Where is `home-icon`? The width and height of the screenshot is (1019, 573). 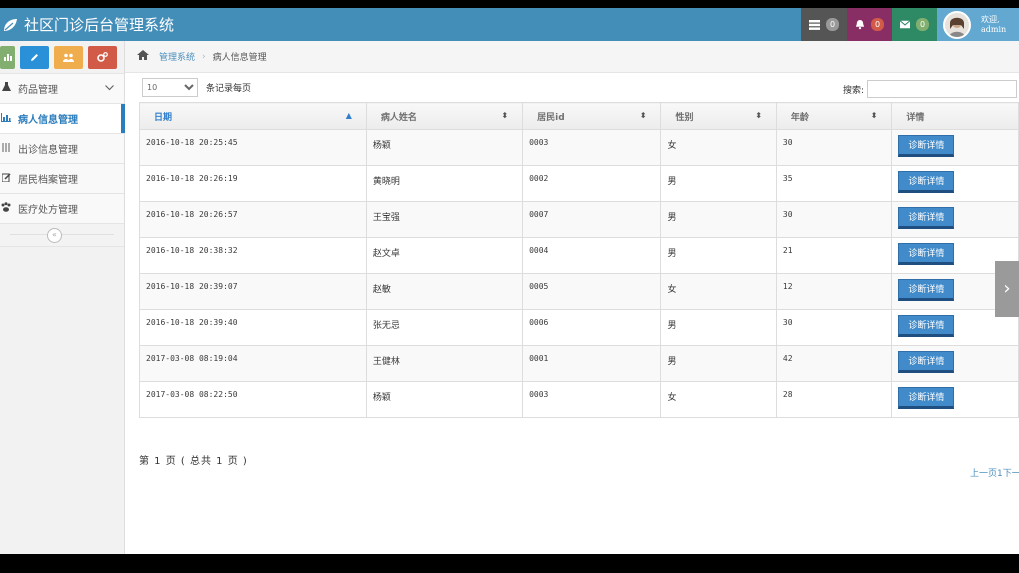
home-icon is located at coordinates (143, 56).